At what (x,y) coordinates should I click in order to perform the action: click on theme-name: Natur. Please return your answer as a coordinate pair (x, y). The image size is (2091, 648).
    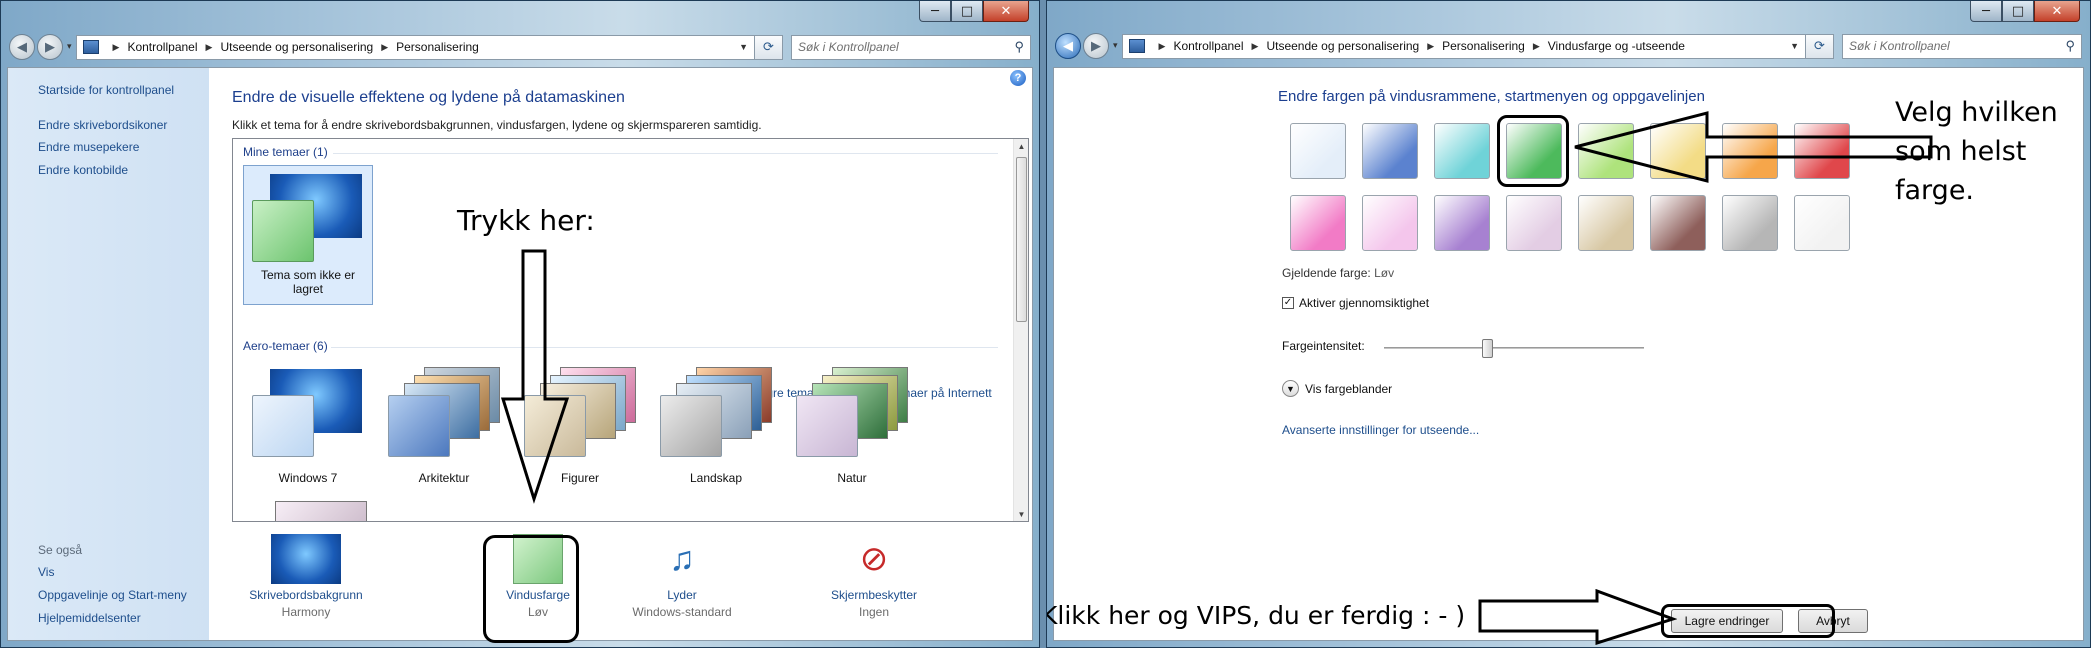
    Looking at the image, I should click on (852, 478).